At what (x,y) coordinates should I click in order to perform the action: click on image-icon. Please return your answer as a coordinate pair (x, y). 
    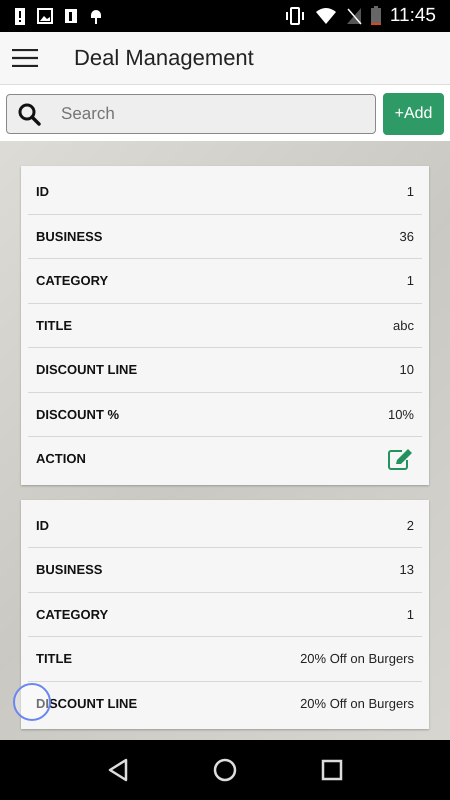
    Looking at the image, I should click on (45, 16).